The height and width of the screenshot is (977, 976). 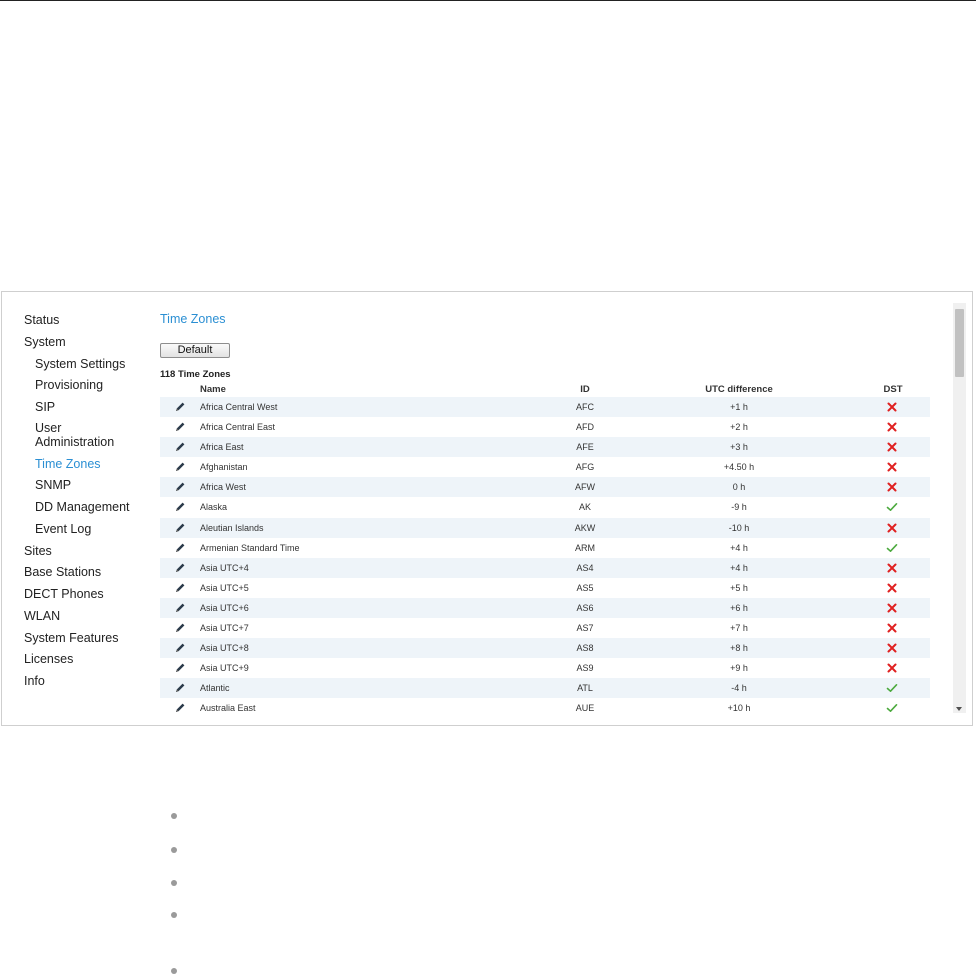 I want to click on time-zone-name: Afghanistan, so click(x=224, y=467).